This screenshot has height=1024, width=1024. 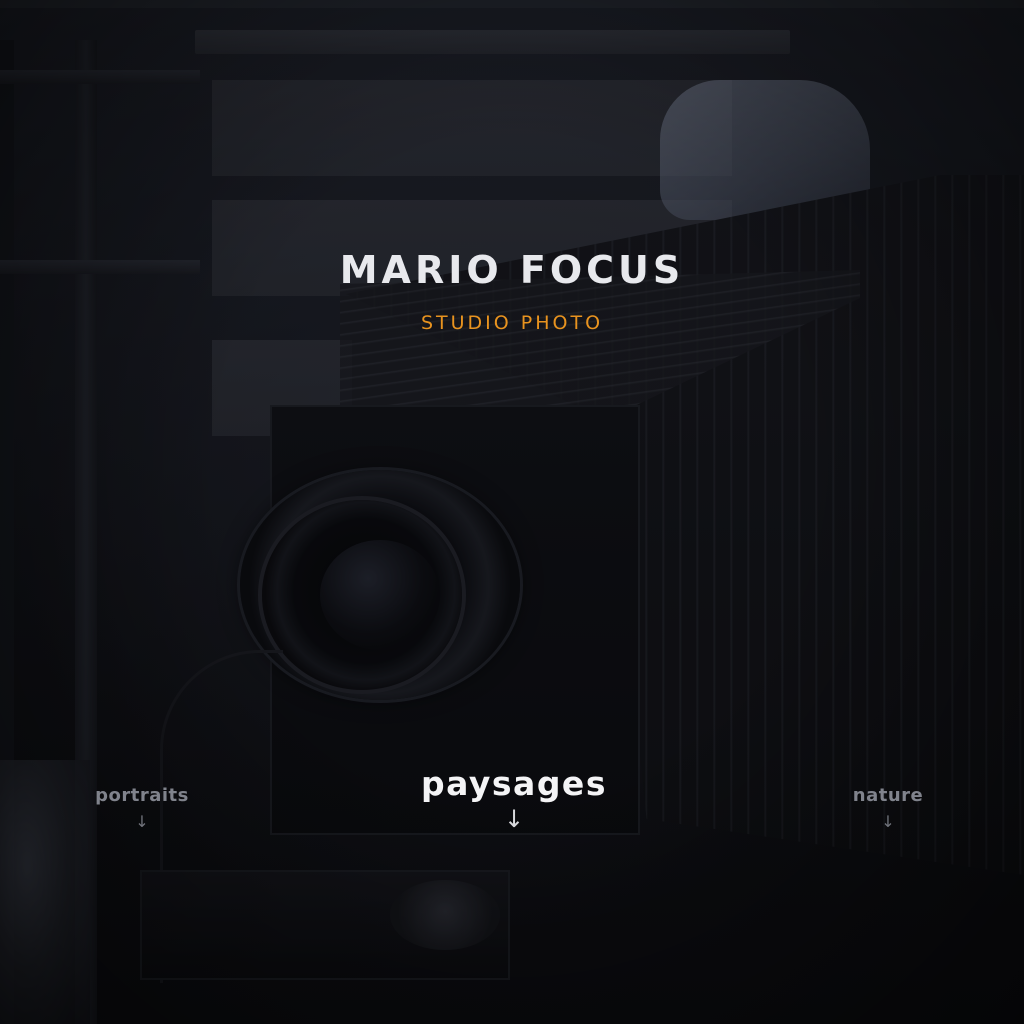 What do you see at coordinates (888, 808) in the screenshot?
I see `nav-link-nature: nature ↓` at bounding box center [888, 808].